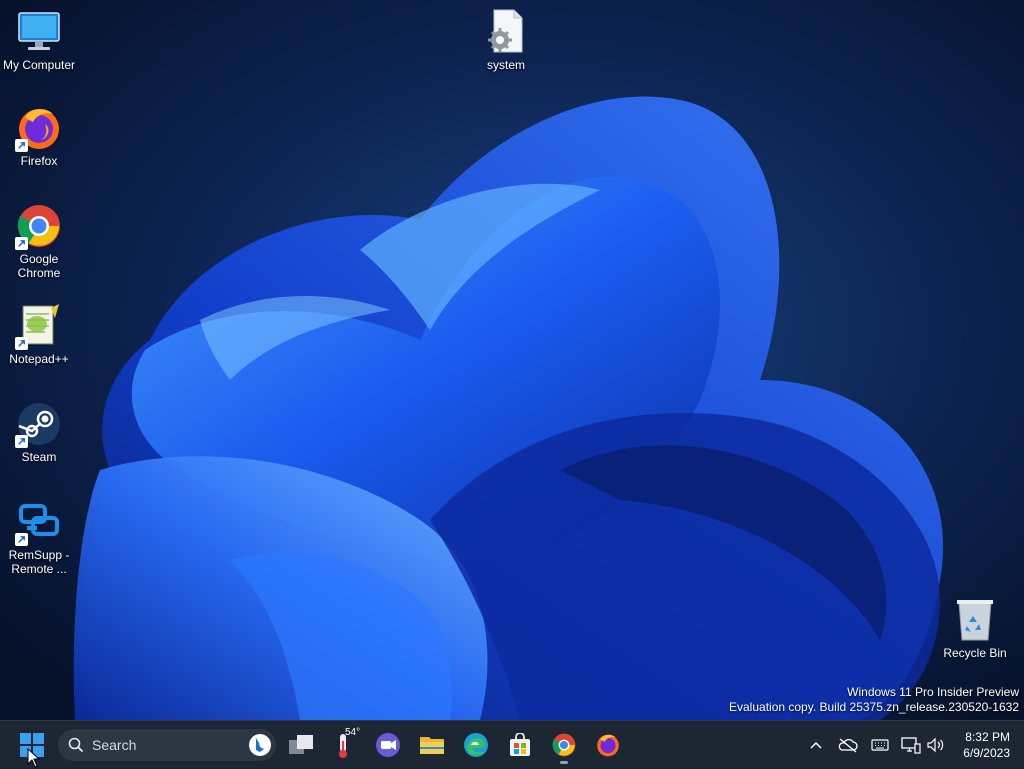 This screenshot has width=1024, height=769. I want to click on desktop-icon-label: Steam, so click(39, 457).